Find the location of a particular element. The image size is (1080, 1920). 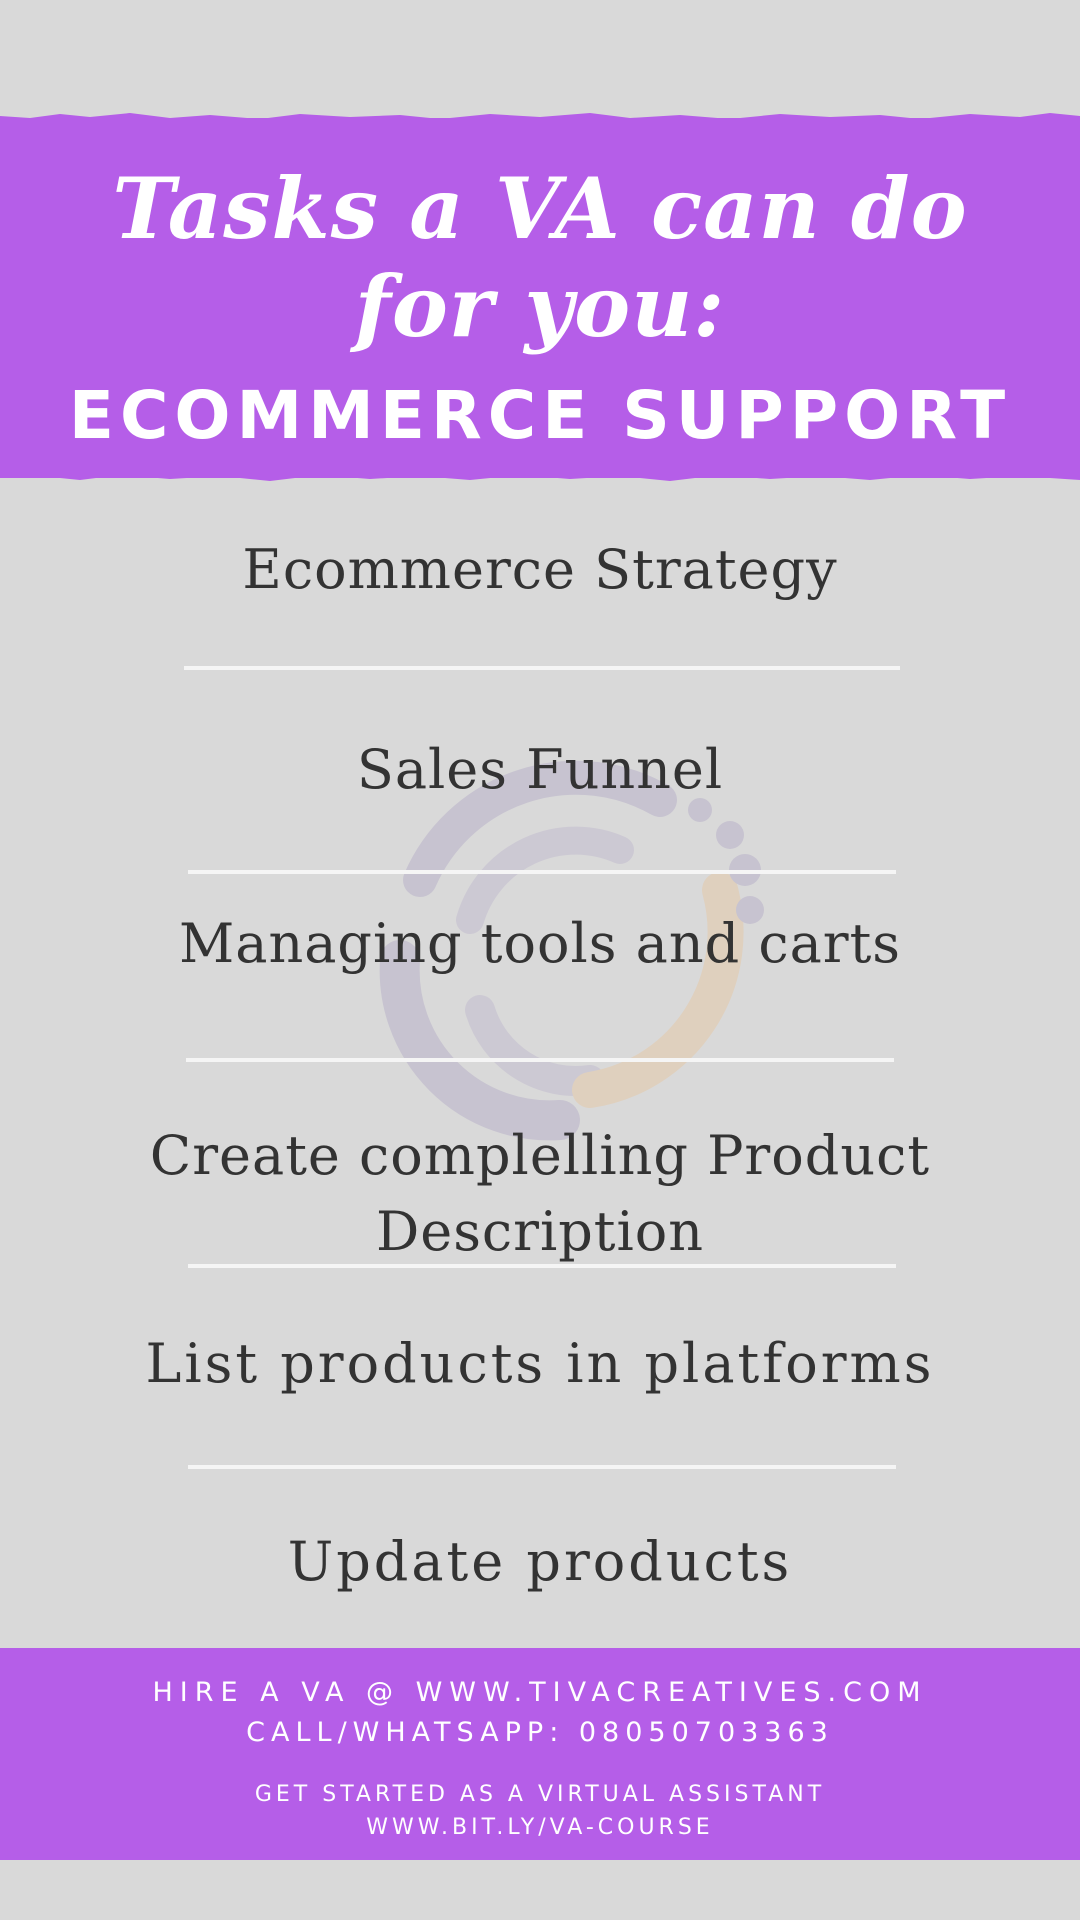

task-sales-funnel: Sales Funnel is located at coordinates (540, 769).